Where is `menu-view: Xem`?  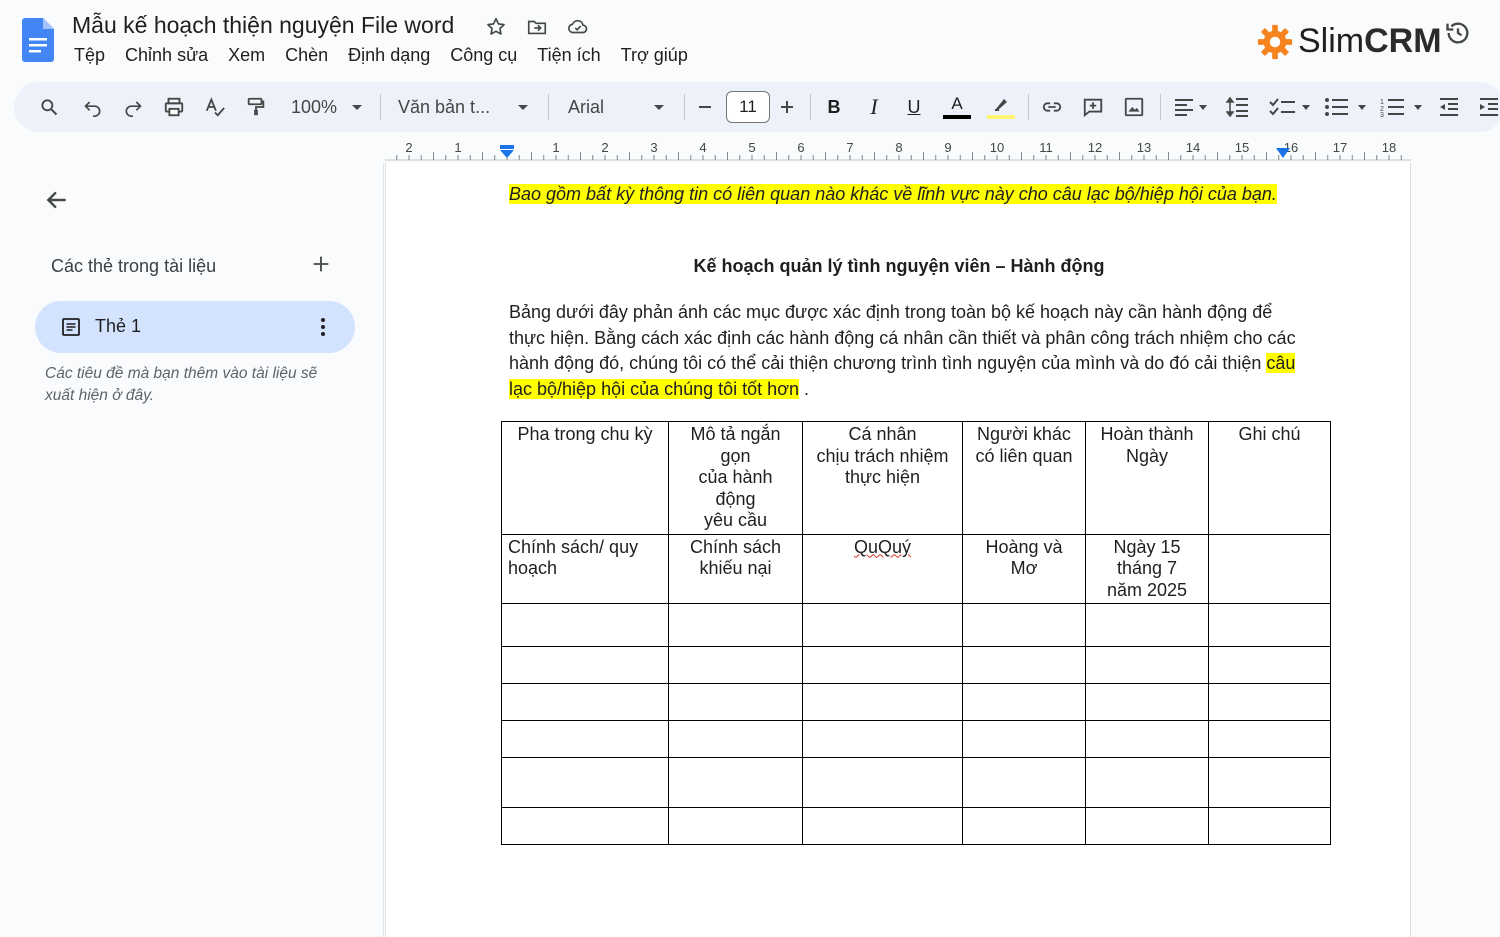
menu-view: Xem is located at coordinates (246, 55).